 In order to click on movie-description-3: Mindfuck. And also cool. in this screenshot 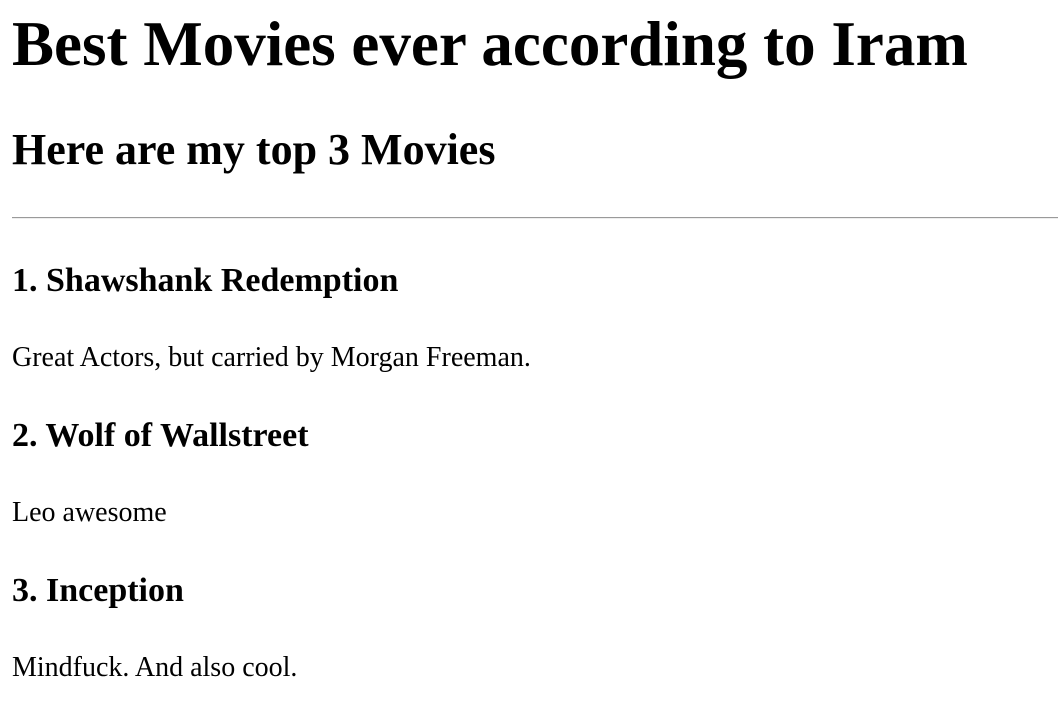, I will do `click(155, 667)`.